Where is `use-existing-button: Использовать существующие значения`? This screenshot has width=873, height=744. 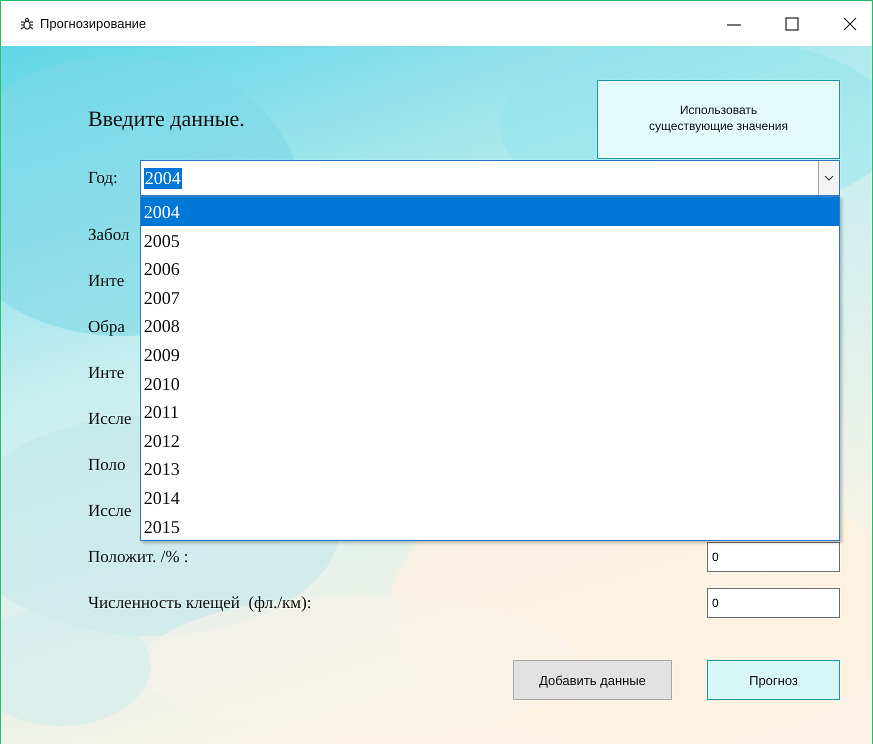 use-existing-button: Использовать существующие значения is located at coordinates (718, 119).